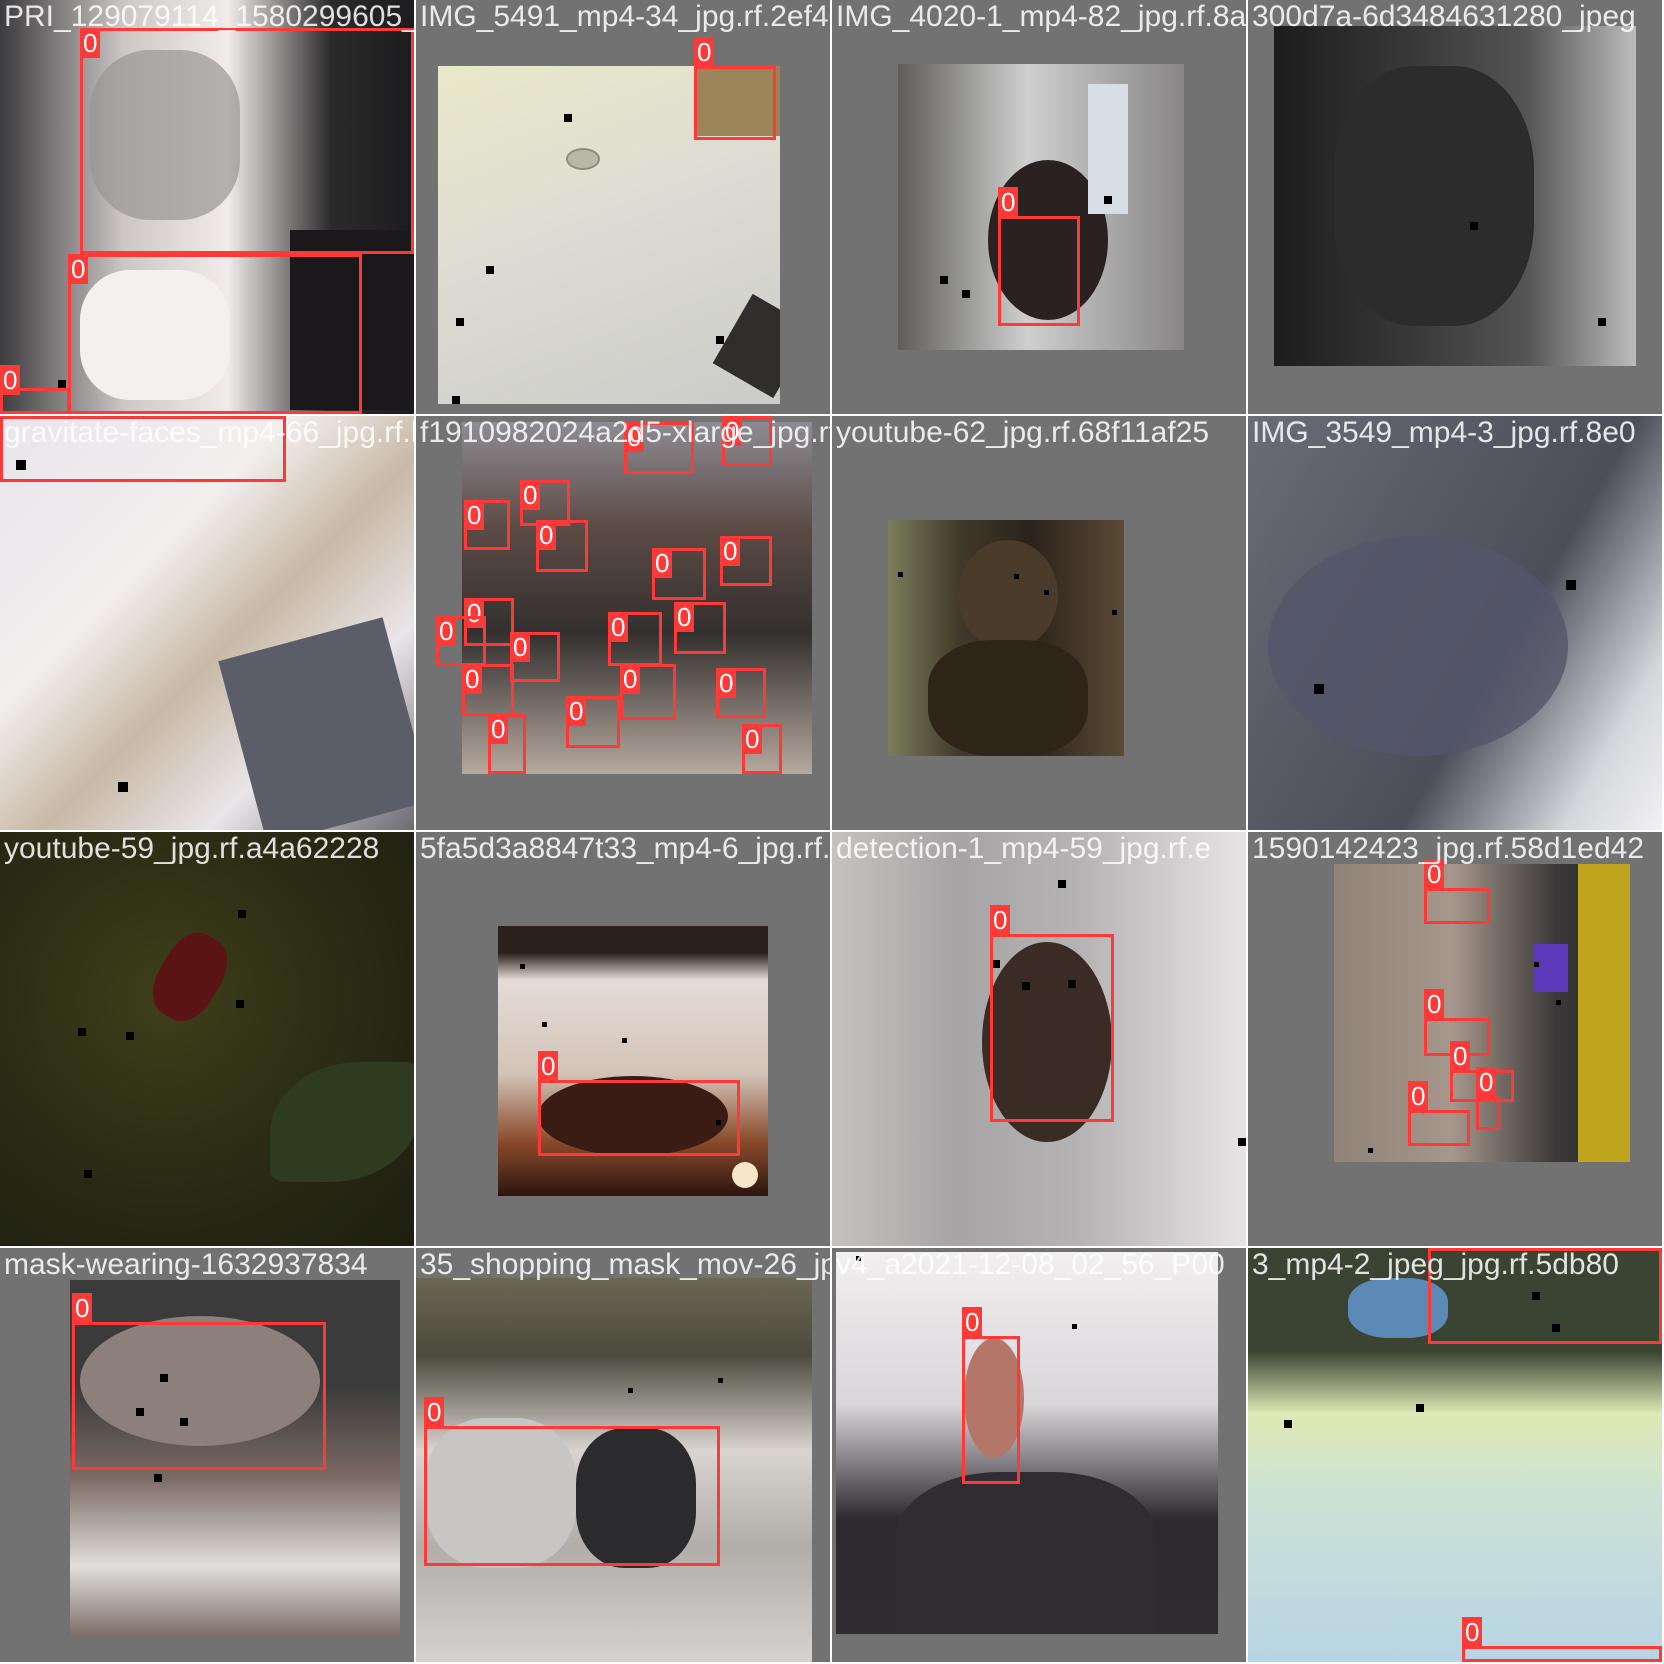  What do you see at coordinates (207, 623) in the screenshot?
I see `tile-5: gravitate-faces_mp4-66_jpg.rf.b` at bounding box center [207, 623].